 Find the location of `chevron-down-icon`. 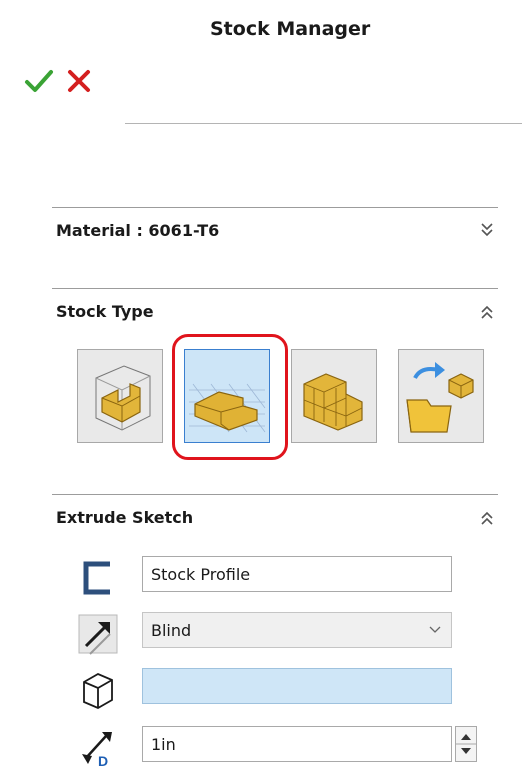

chevron-down-icon is located at coordinates (435, 629).